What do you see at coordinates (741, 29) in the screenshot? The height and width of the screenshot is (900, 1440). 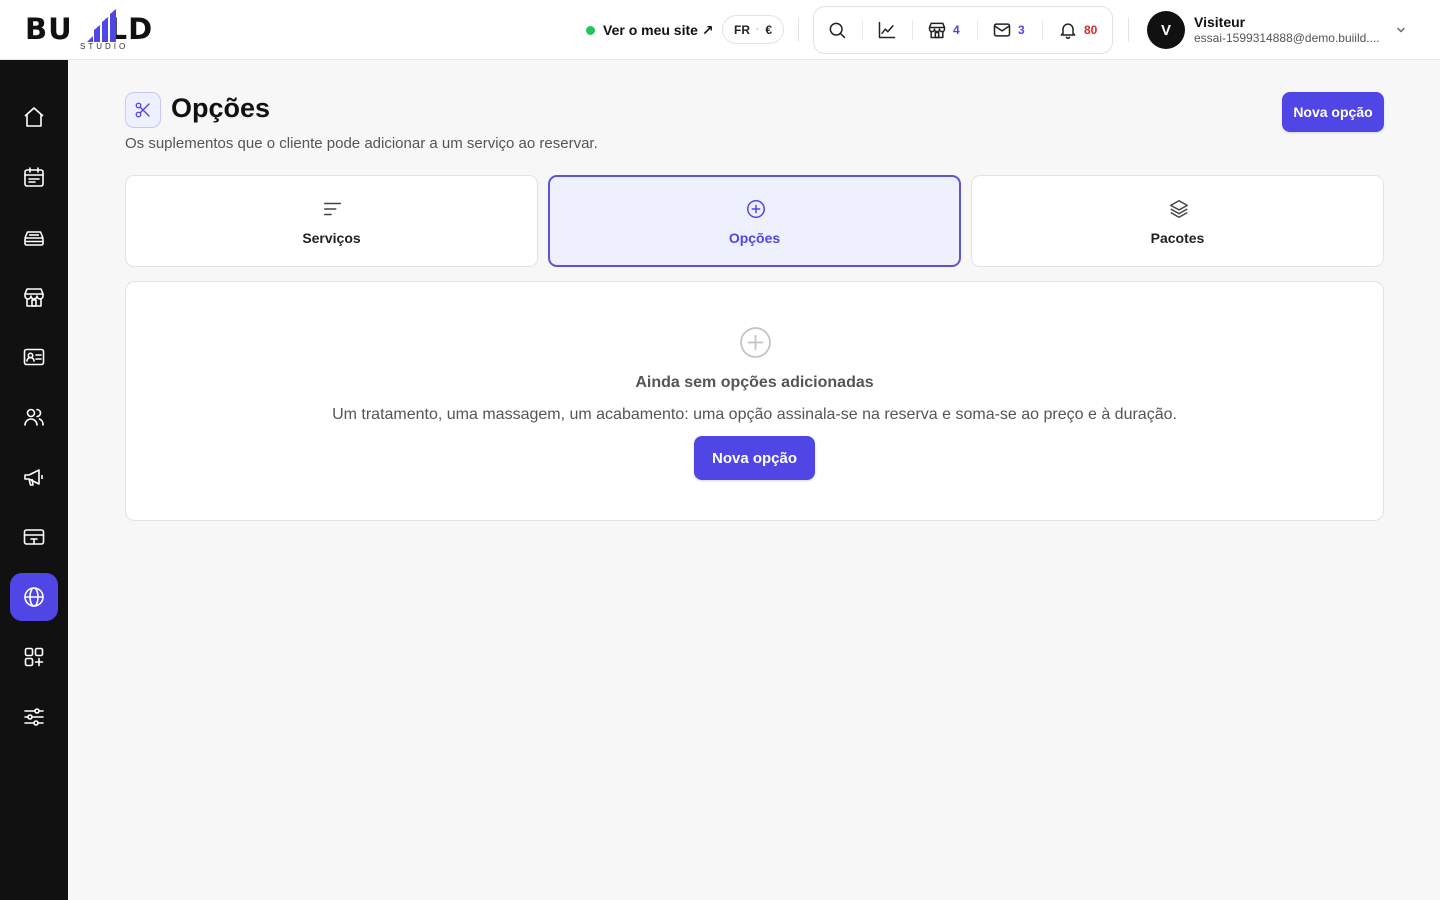 I see `language-code: FR` at bounding box center [741, 29].